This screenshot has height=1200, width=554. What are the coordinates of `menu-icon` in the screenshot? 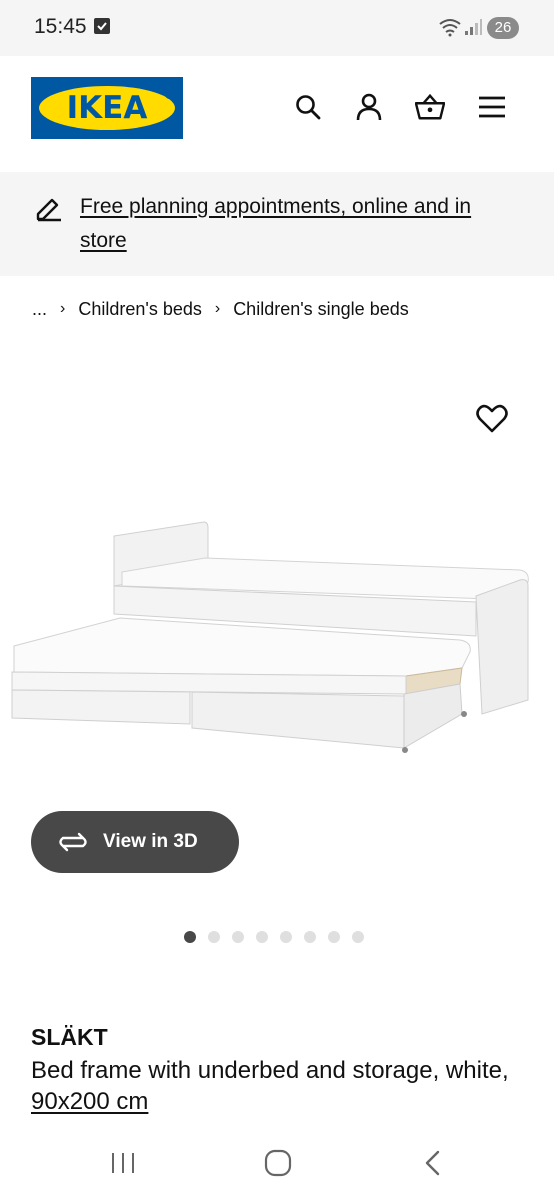 It's located at (492, 107).